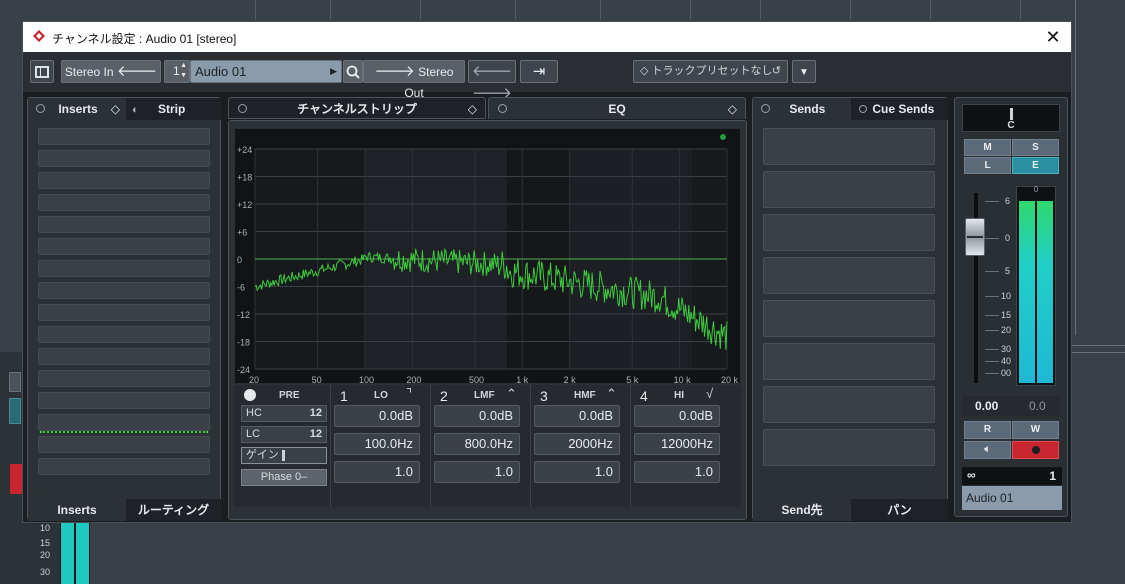  What do you see at coordinates (677, 444) in the screenshot?
I see `band-freq-field: 12000Hz` at bounding box center [677, 444].